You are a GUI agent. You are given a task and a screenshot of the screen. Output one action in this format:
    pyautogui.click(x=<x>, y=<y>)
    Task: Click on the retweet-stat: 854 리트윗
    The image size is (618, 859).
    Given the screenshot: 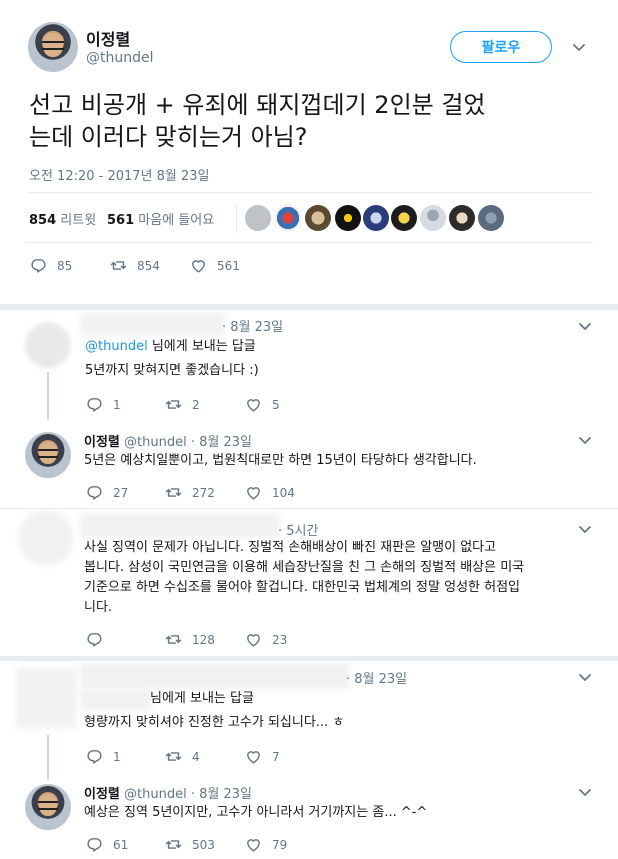 What is the action you would take?
    pyautogui.click(x=62, y=218)
    